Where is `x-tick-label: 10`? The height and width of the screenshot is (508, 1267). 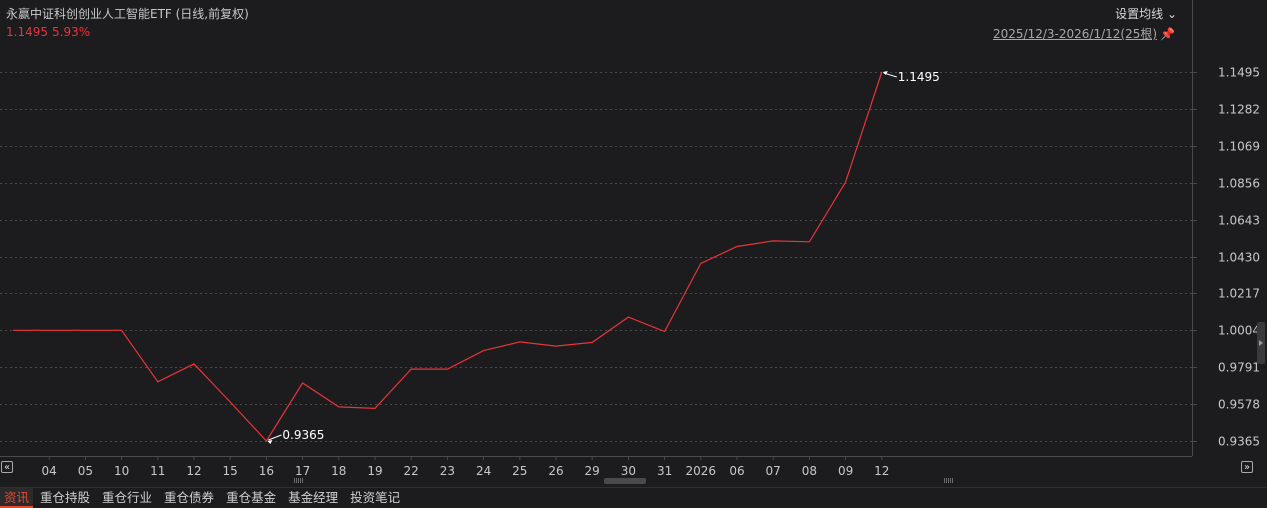 x-tick-label: 10 is located at coordinates (121, 471).